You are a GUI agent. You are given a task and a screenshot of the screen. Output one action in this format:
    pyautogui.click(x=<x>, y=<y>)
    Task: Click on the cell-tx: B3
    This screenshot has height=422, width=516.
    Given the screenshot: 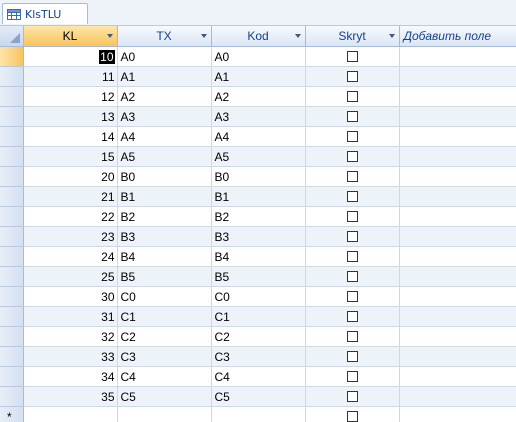 What is the action you would take?
    pyautogui.click(x=164, y=236)
    